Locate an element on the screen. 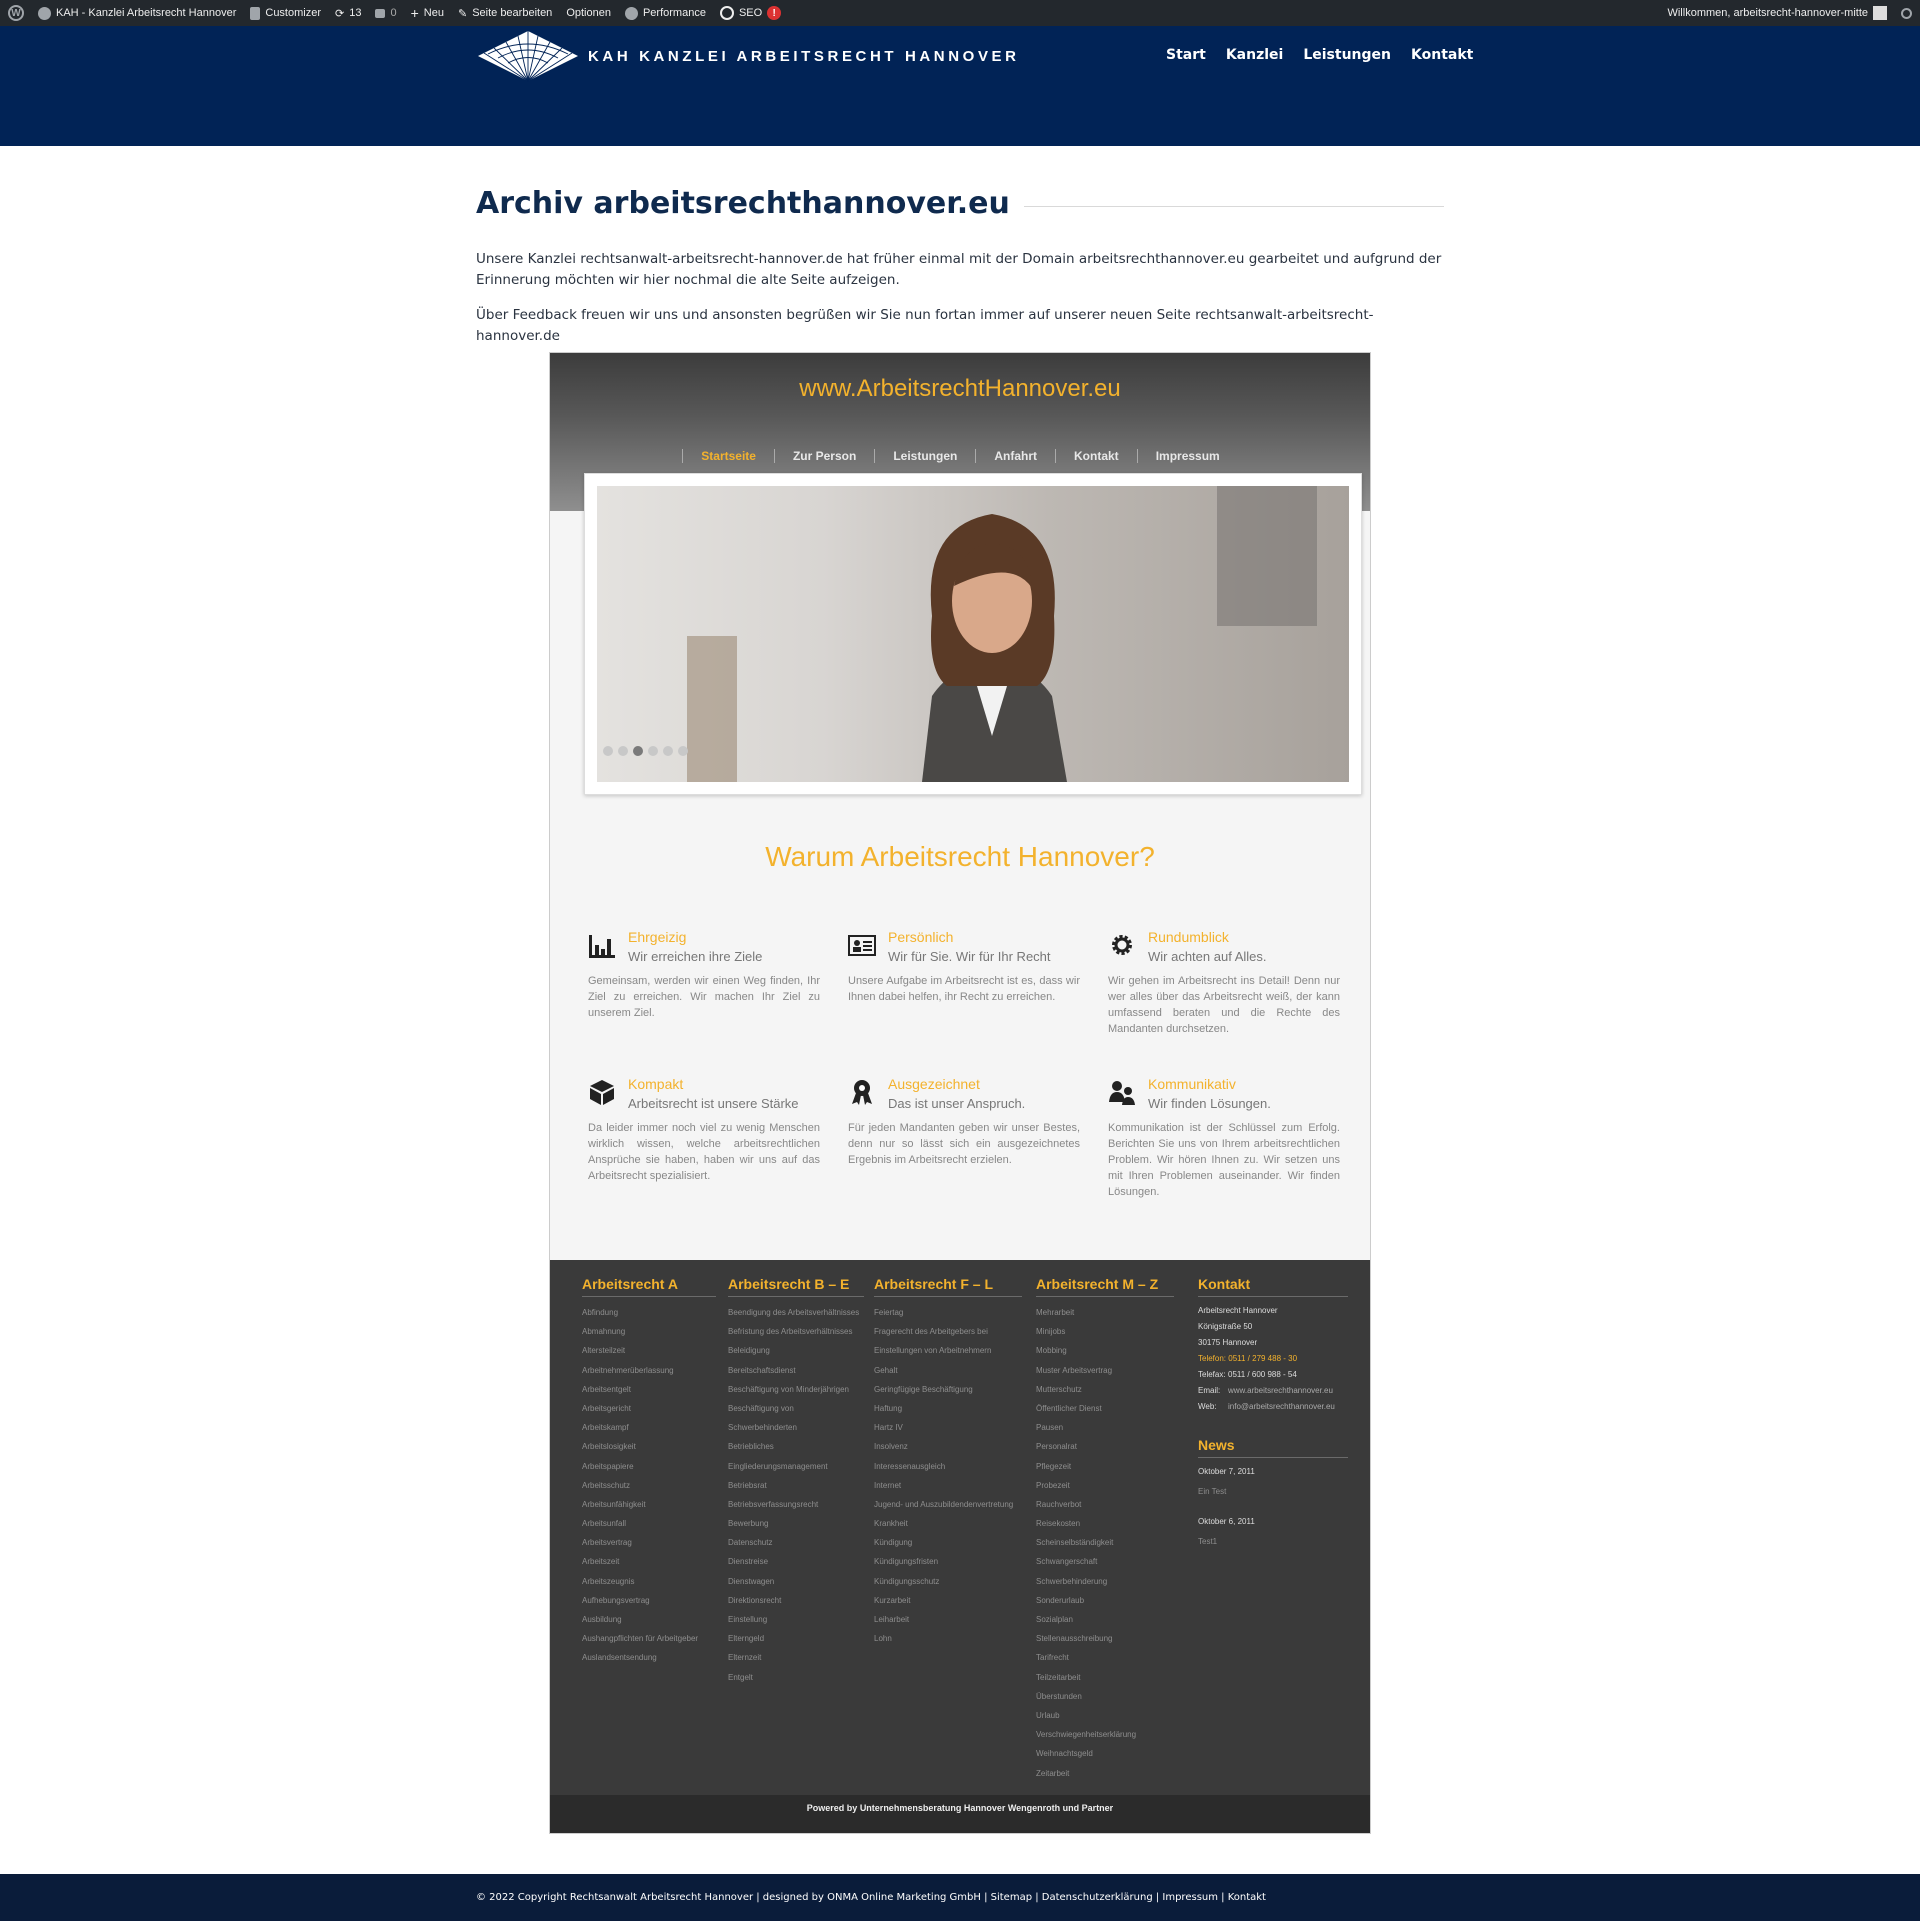 This screenshot has width=1920, height=1921. footer-link: Internet is located at coordinates (888, 1485).